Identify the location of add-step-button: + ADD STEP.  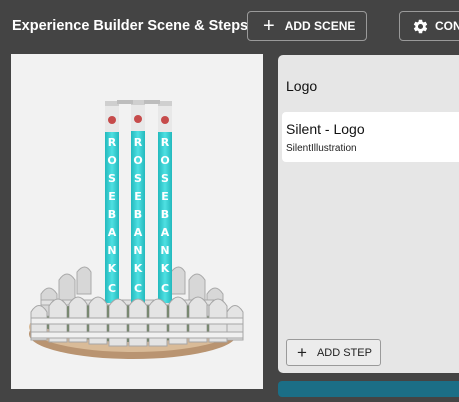
(333, 352).